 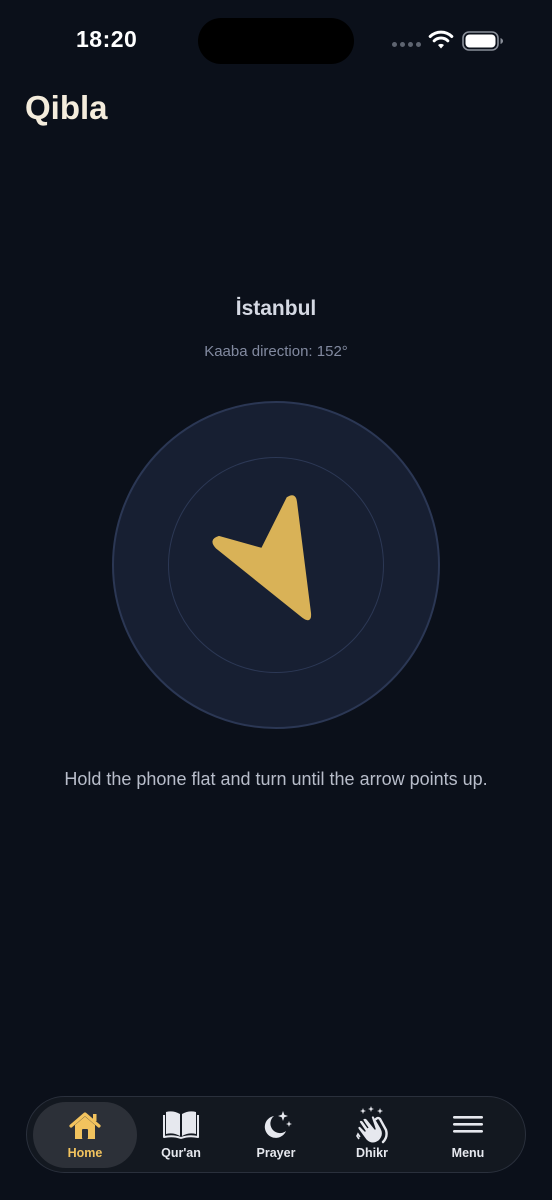 What do you see at coordinates (107, 39) in the screenshot?
I see `status-time: 18:20` at bounding box center [107, 39].